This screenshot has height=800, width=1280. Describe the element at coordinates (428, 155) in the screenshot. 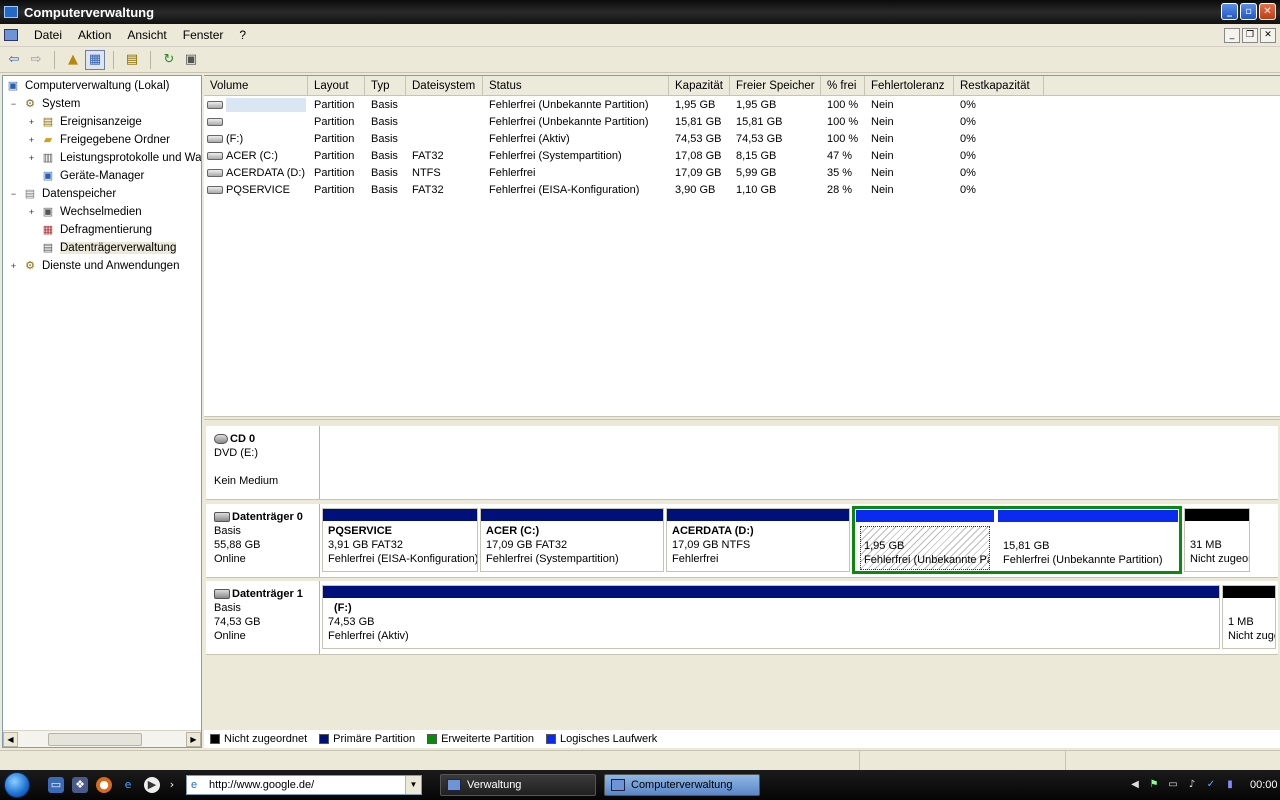

I see `volume-cell: FAT32` at that location.